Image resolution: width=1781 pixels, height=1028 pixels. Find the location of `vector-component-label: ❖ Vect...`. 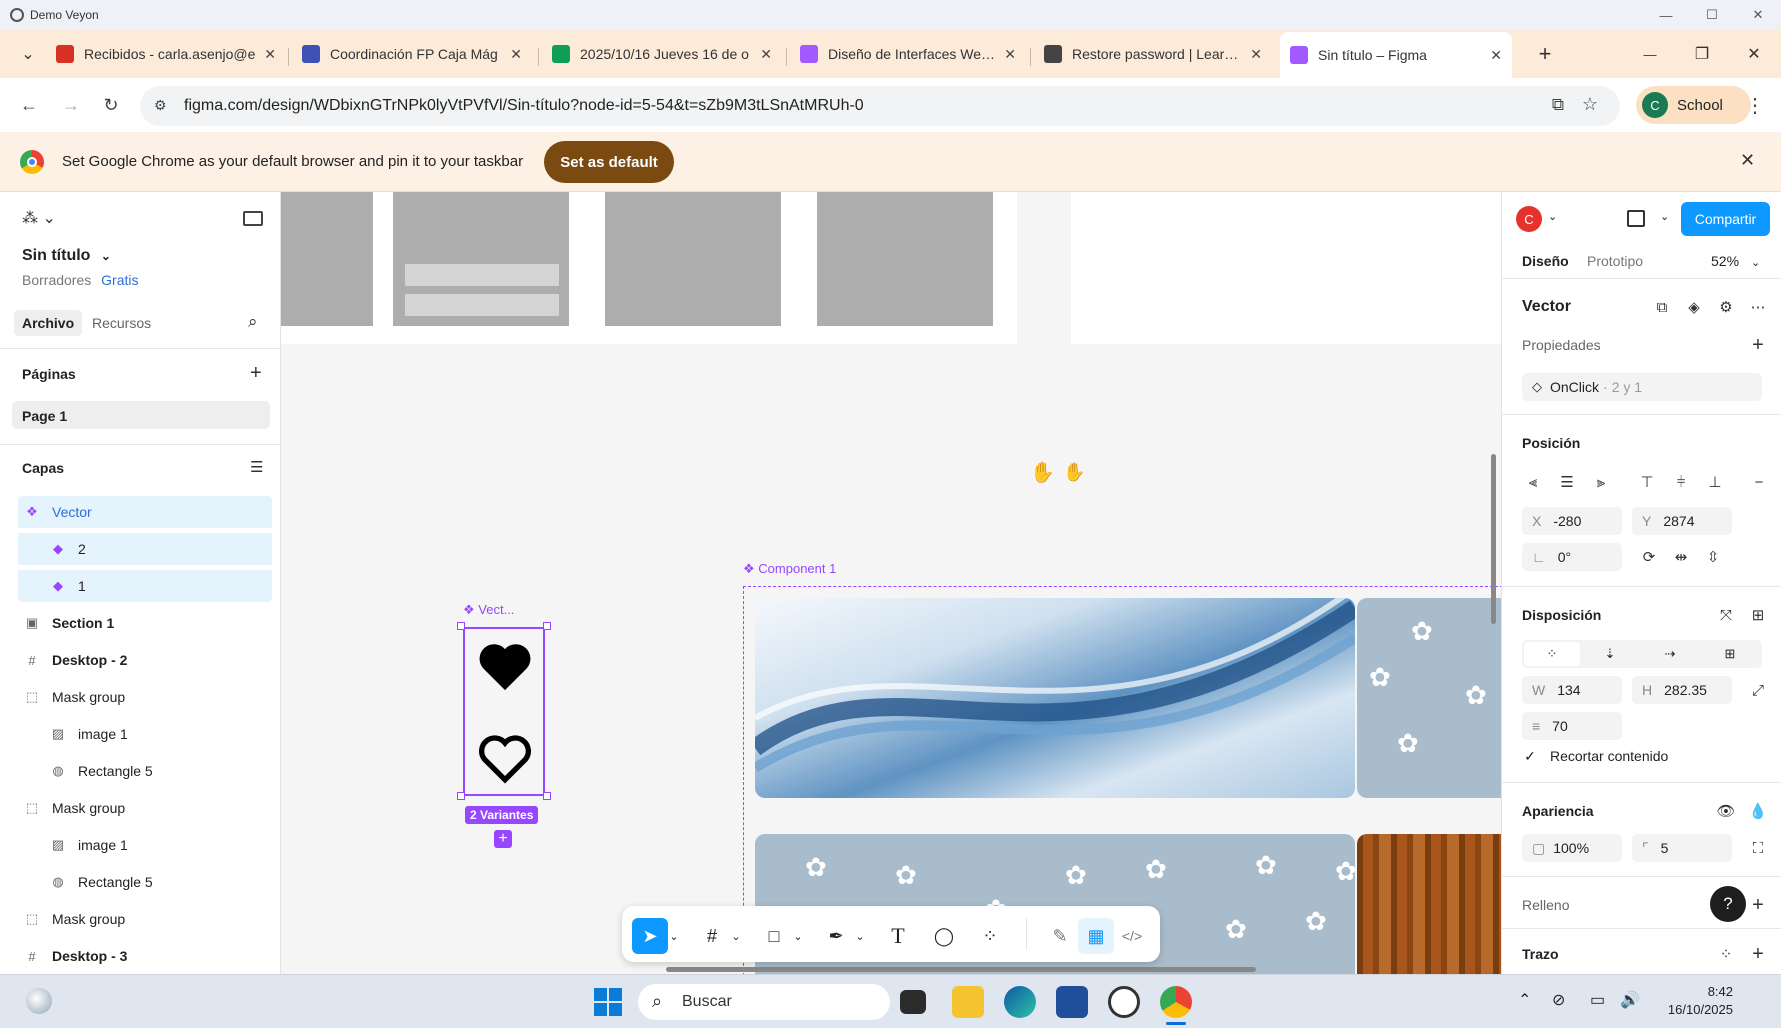

vector-component-label: ❖ Vect... is located at coordinates (488, 610).